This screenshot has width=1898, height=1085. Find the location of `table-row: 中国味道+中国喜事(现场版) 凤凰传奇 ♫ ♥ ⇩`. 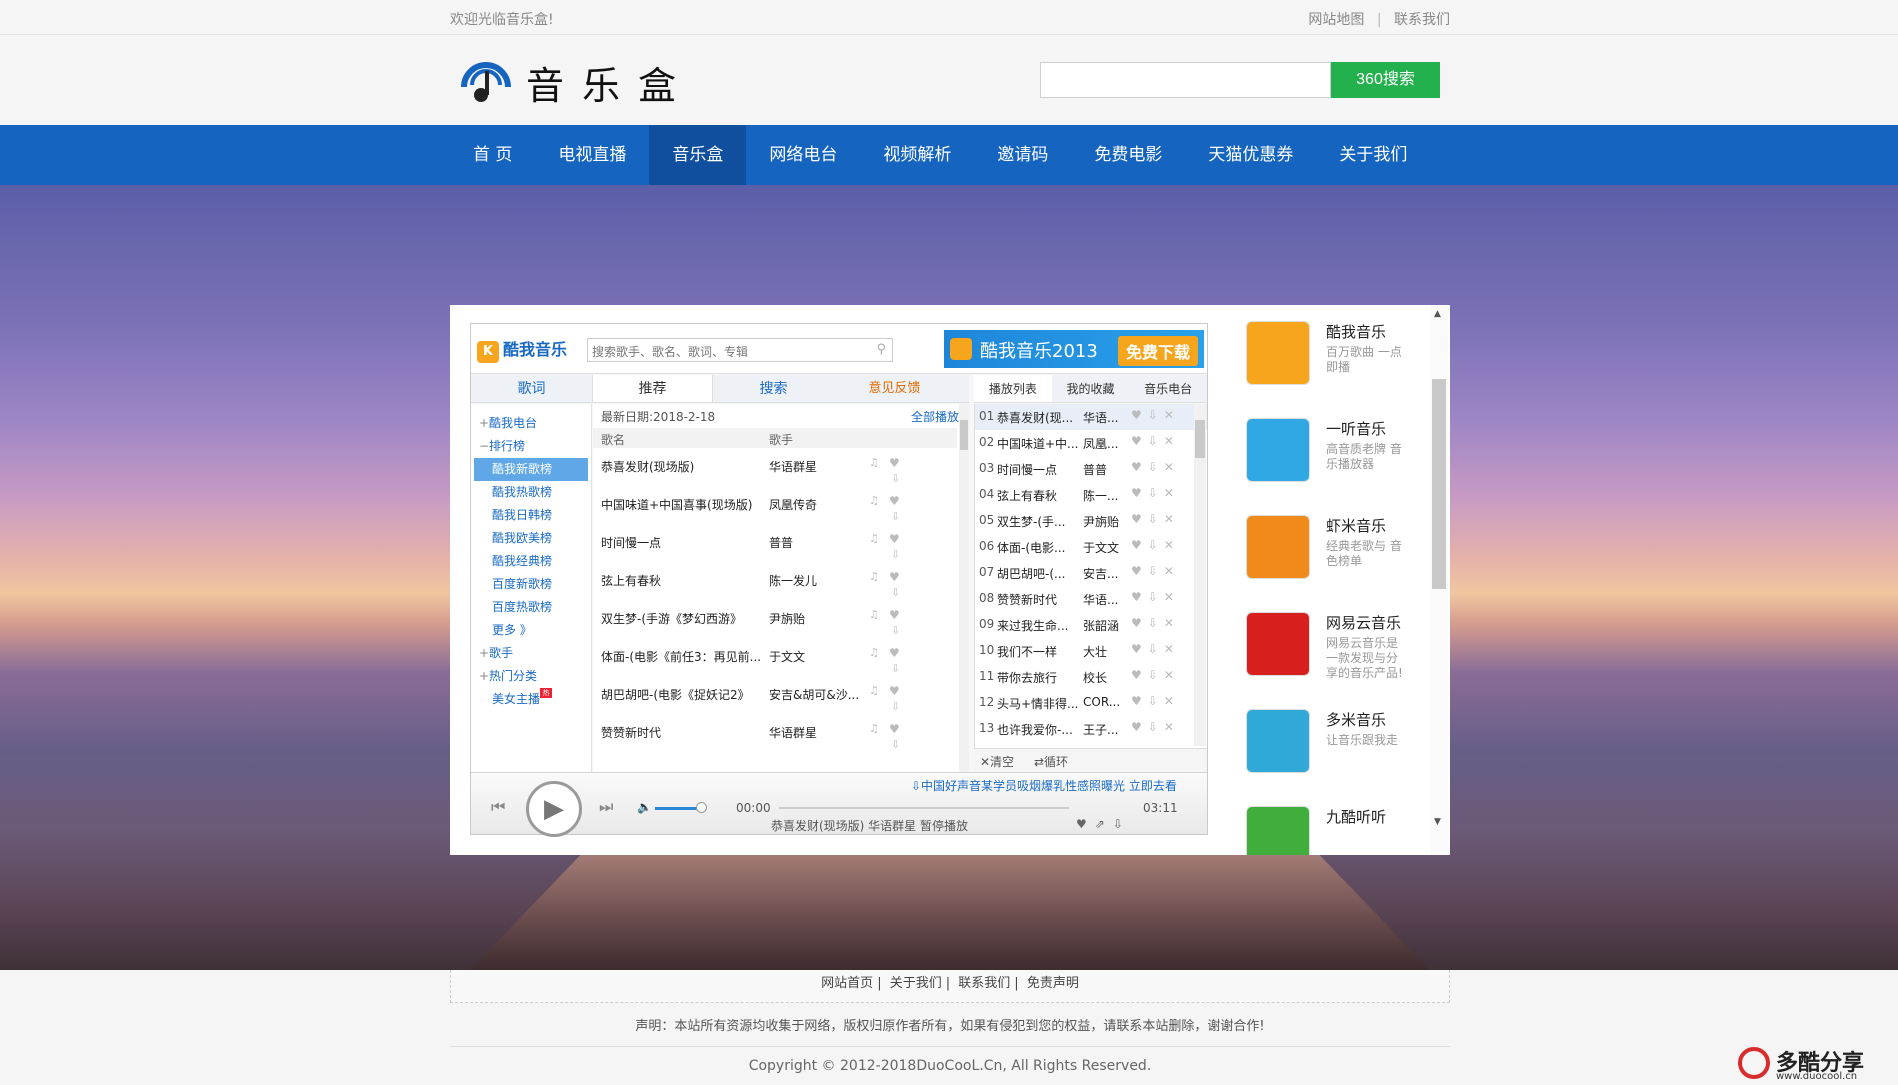

table-row: 中国味道+中国喜事(现场版) 凤凰传奇 ♫ ♥ ⇩ is located at coordinates (775, 507).